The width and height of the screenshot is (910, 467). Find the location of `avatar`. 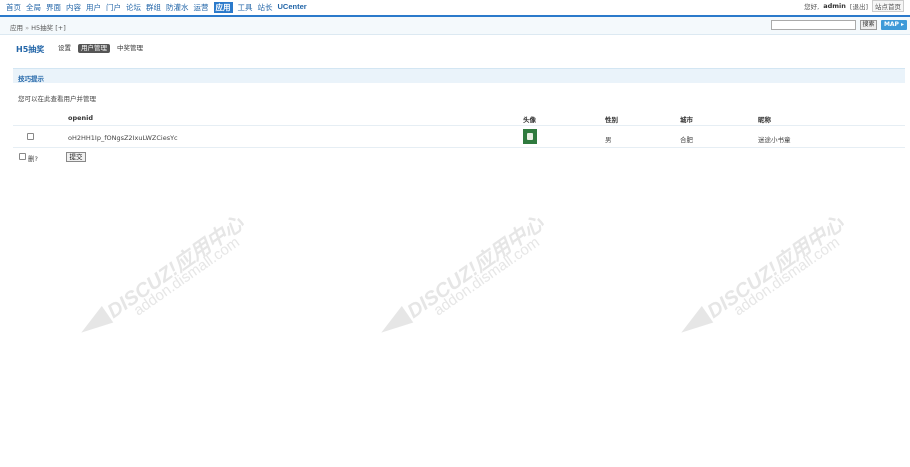

avatar is located at coordinates (530, 136).